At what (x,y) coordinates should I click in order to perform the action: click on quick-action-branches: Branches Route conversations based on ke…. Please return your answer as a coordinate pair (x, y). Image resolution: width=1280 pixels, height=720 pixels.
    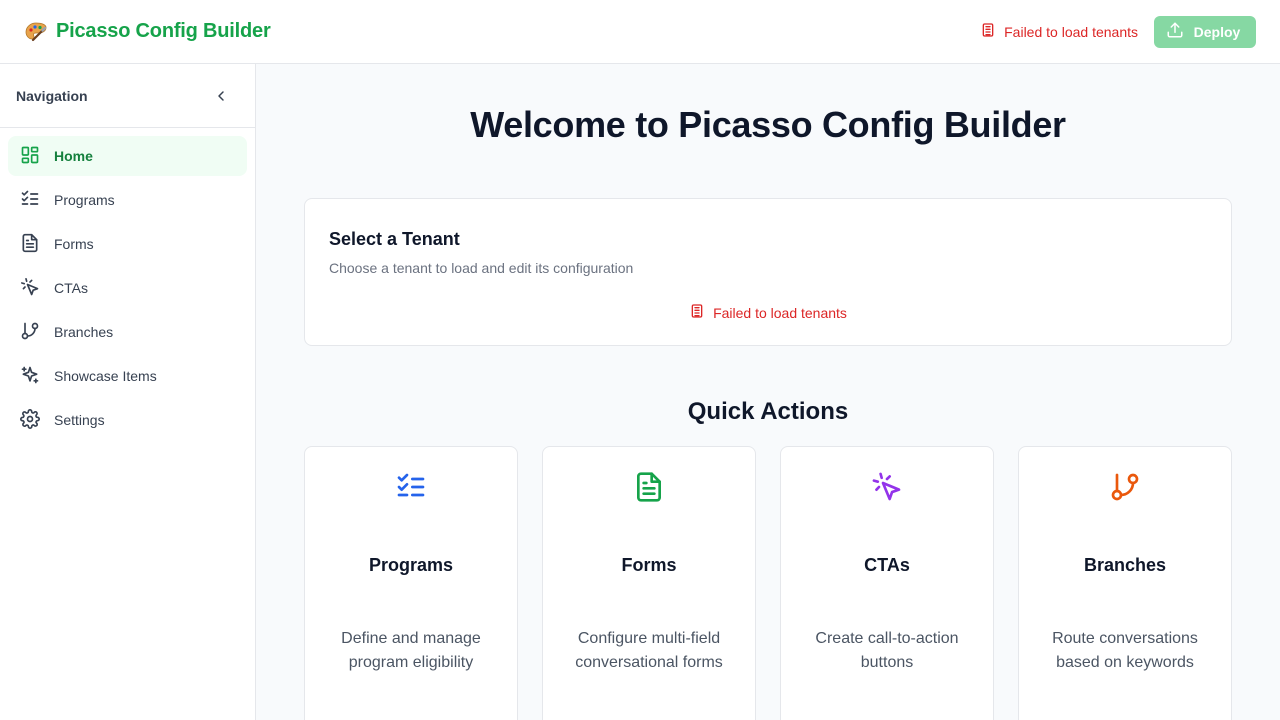
    Looking at the image, I should click on (1125, 583).